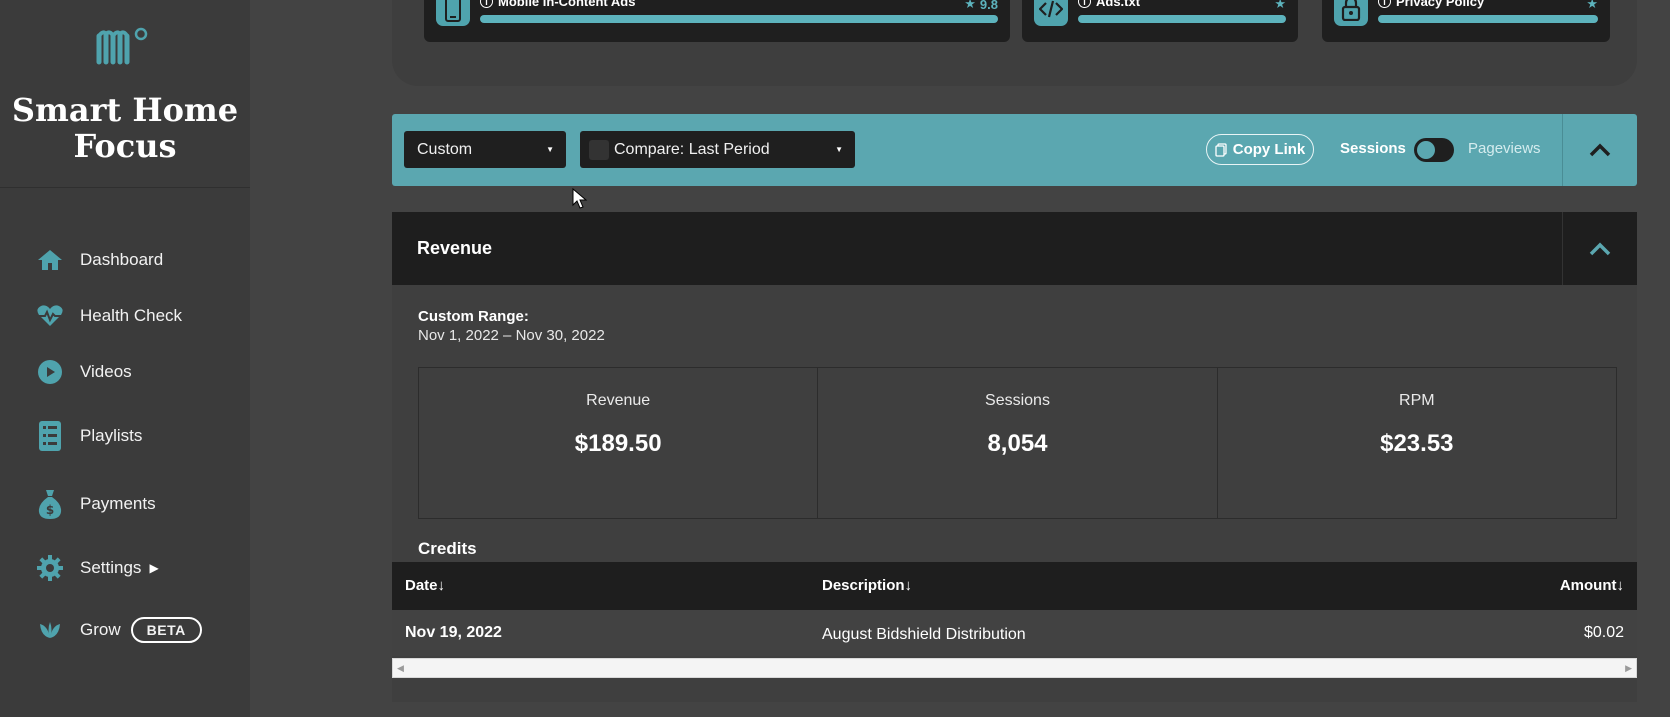  I want to click on sidebar-item-label: Dashboard, so click(122, 259).